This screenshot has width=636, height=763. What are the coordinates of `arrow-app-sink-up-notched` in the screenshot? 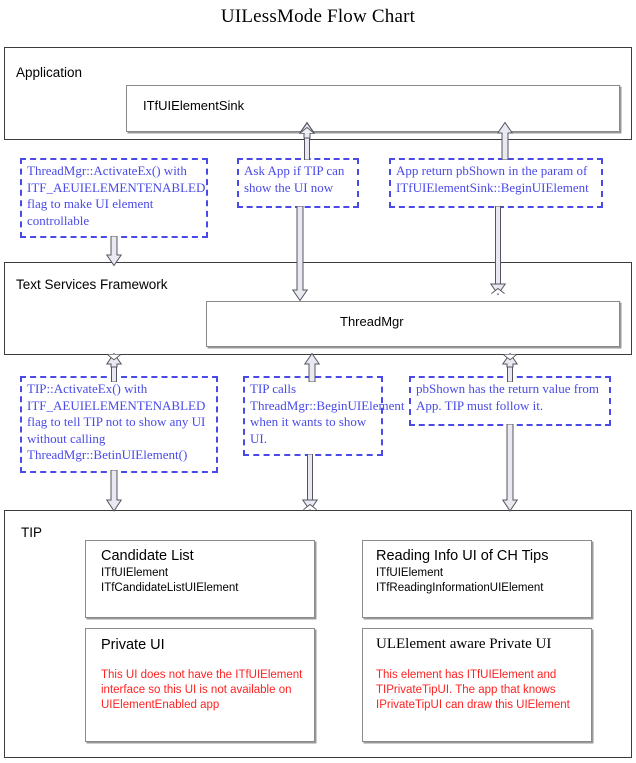 It's located at (307, 140).